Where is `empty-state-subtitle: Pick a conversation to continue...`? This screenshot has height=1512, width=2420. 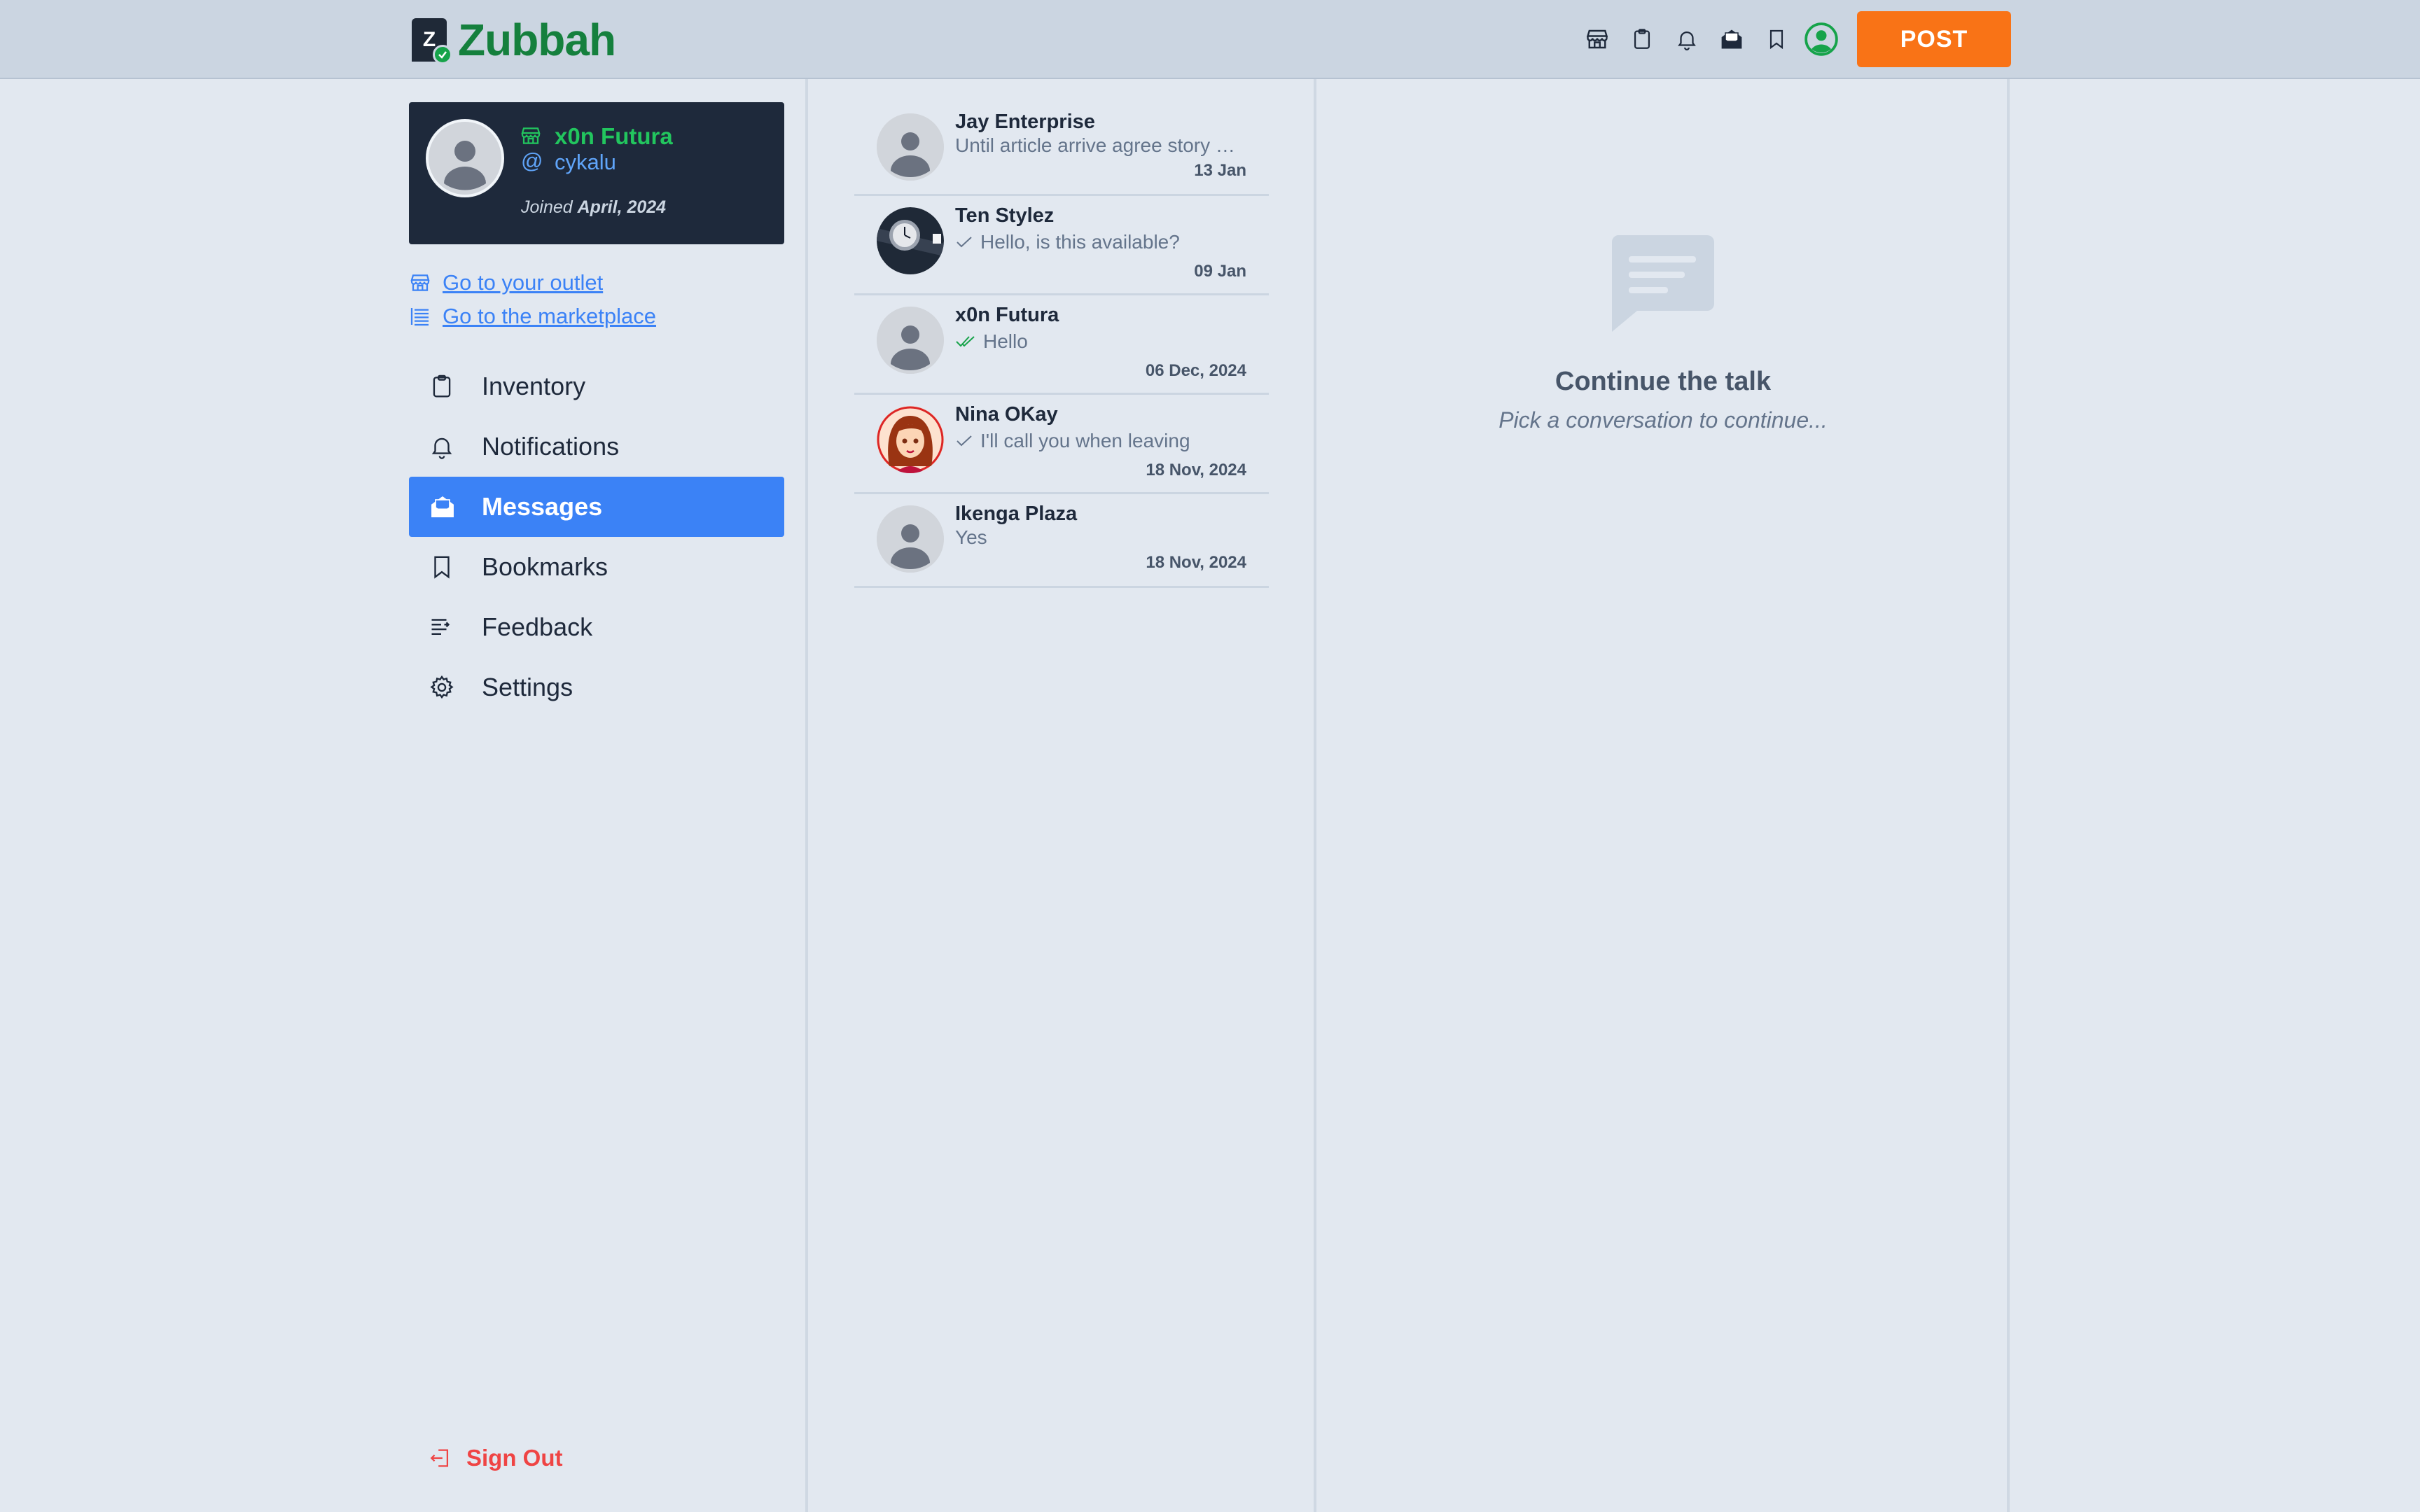
empty-state-subtitle: Pick a conversation to continue... is located at coordinates (1663, 420).